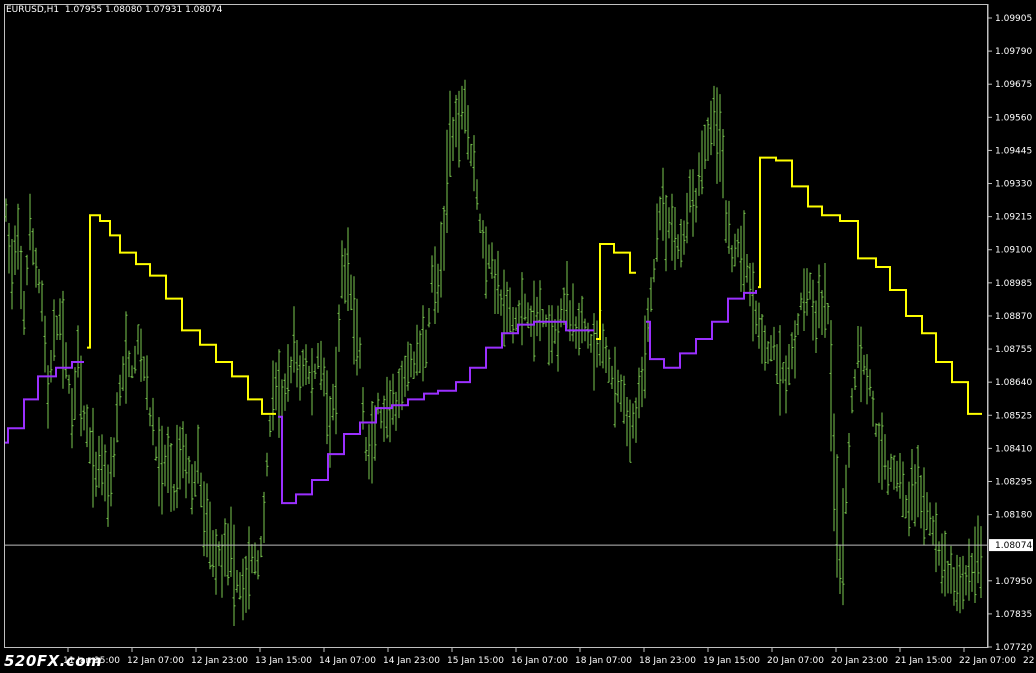 Image resolution: width=1036 pixels, height=673 pixels. What do you see at coordinates (795, 661) in the screenshot?
I see `time-tick-label: 20 Jan 07:00` at bounding box center [795, 661].